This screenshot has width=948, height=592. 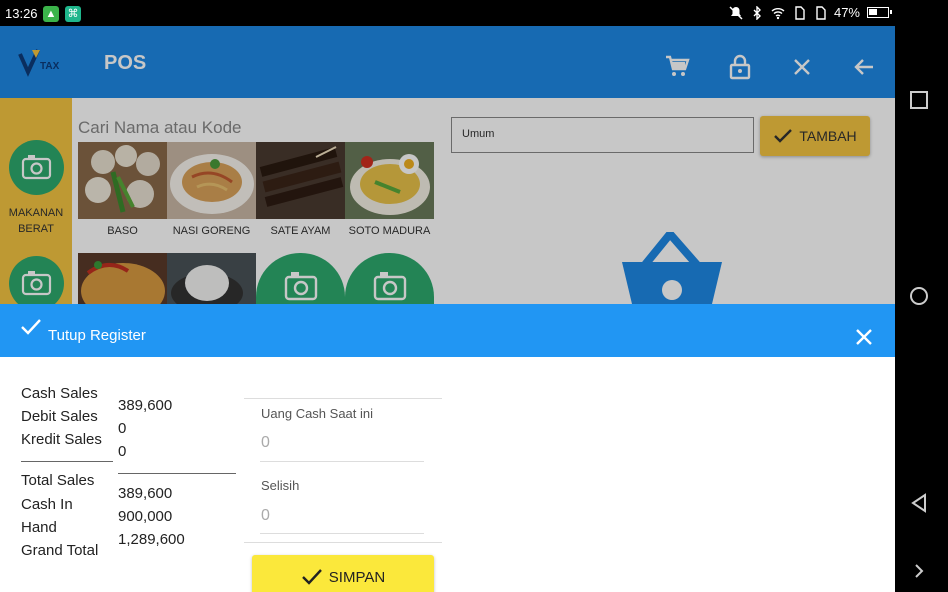 I want to click on chevron-right-icon, so click(x=919, y=571).